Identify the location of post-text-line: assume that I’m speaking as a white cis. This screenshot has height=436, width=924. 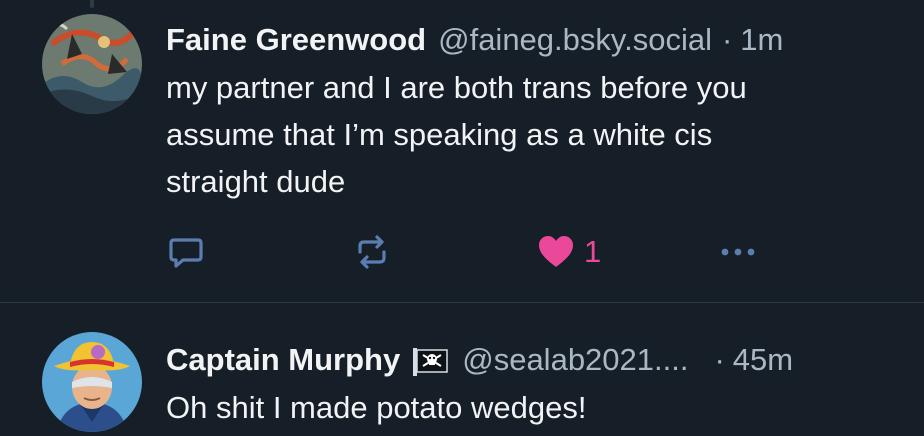
(439, 134).